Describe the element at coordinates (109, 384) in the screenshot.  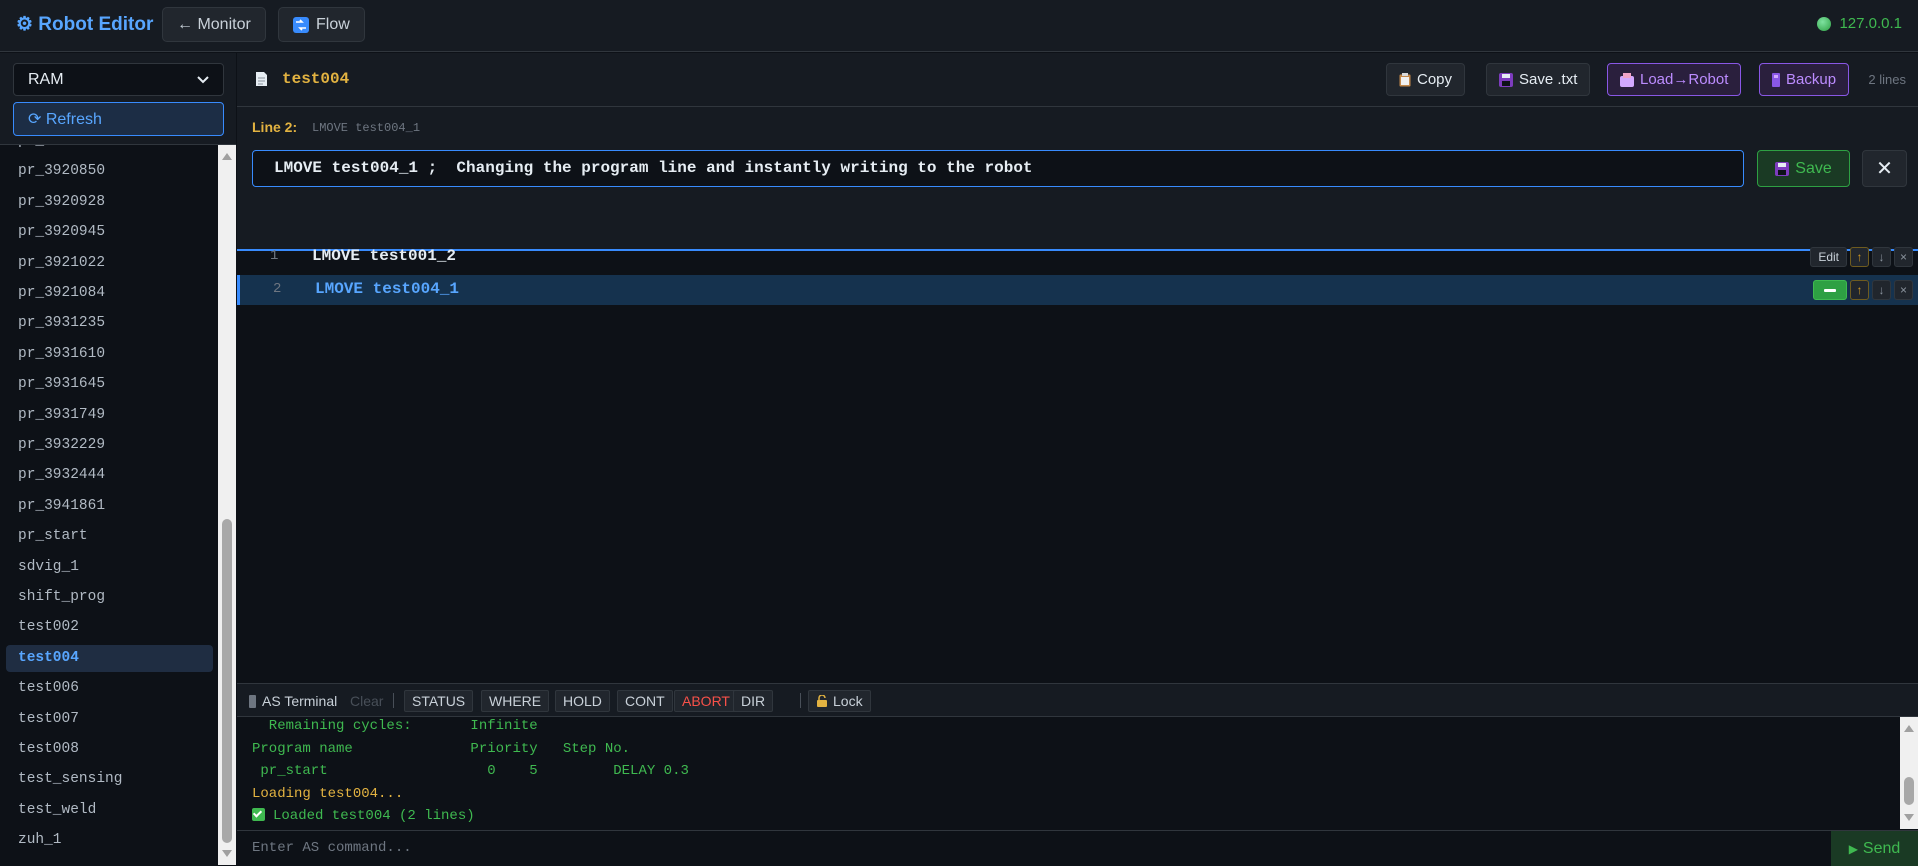
I see `program-list-item: pr_3931645` at that location.